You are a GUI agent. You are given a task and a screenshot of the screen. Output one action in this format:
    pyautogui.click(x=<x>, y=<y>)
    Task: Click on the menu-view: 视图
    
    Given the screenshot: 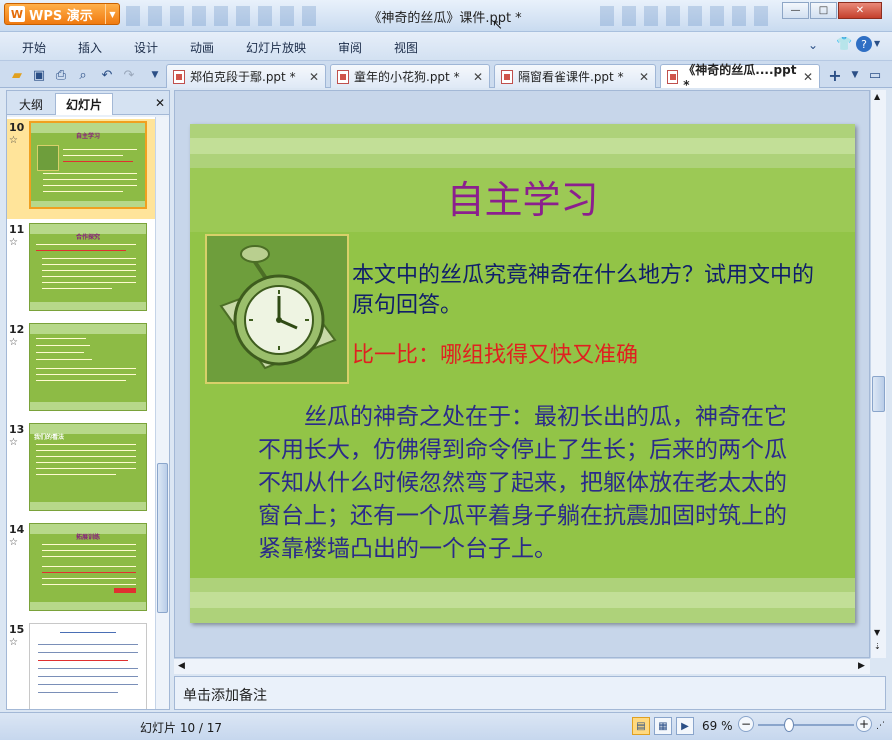 What is the action you would take?
    pyautogui.click(x=406, y=47)
    